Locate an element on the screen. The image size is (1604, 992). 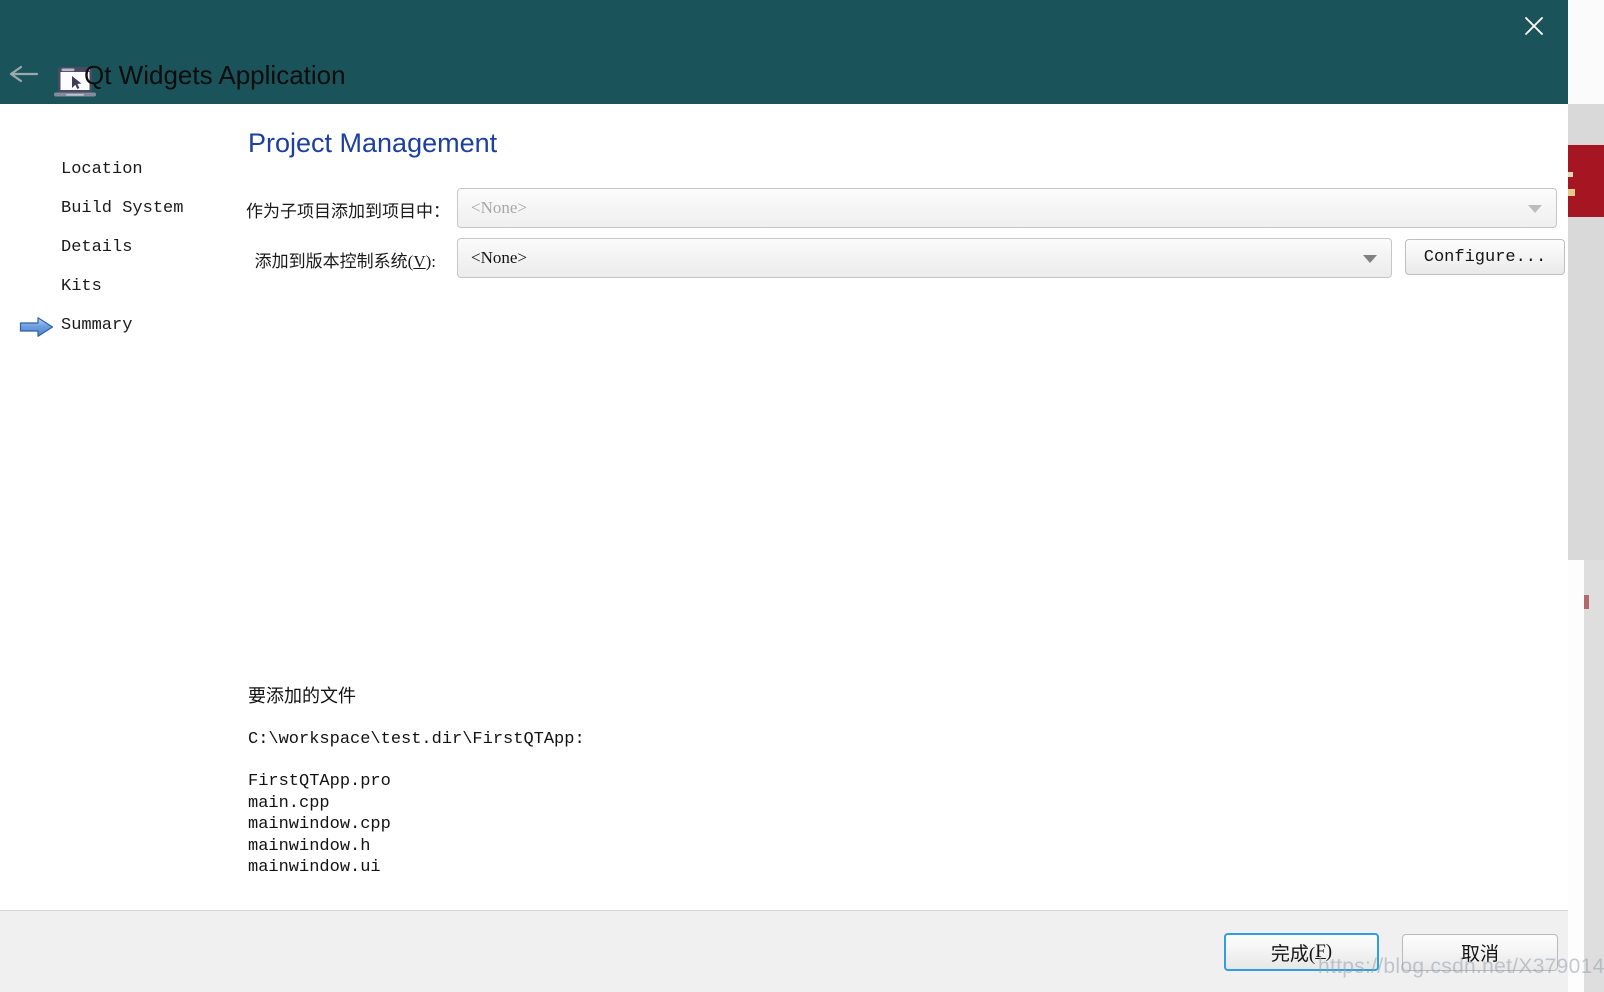
add-as-subproject-row: 作为子项目添加到项目中： <None> is located at coordinates (901, 209).